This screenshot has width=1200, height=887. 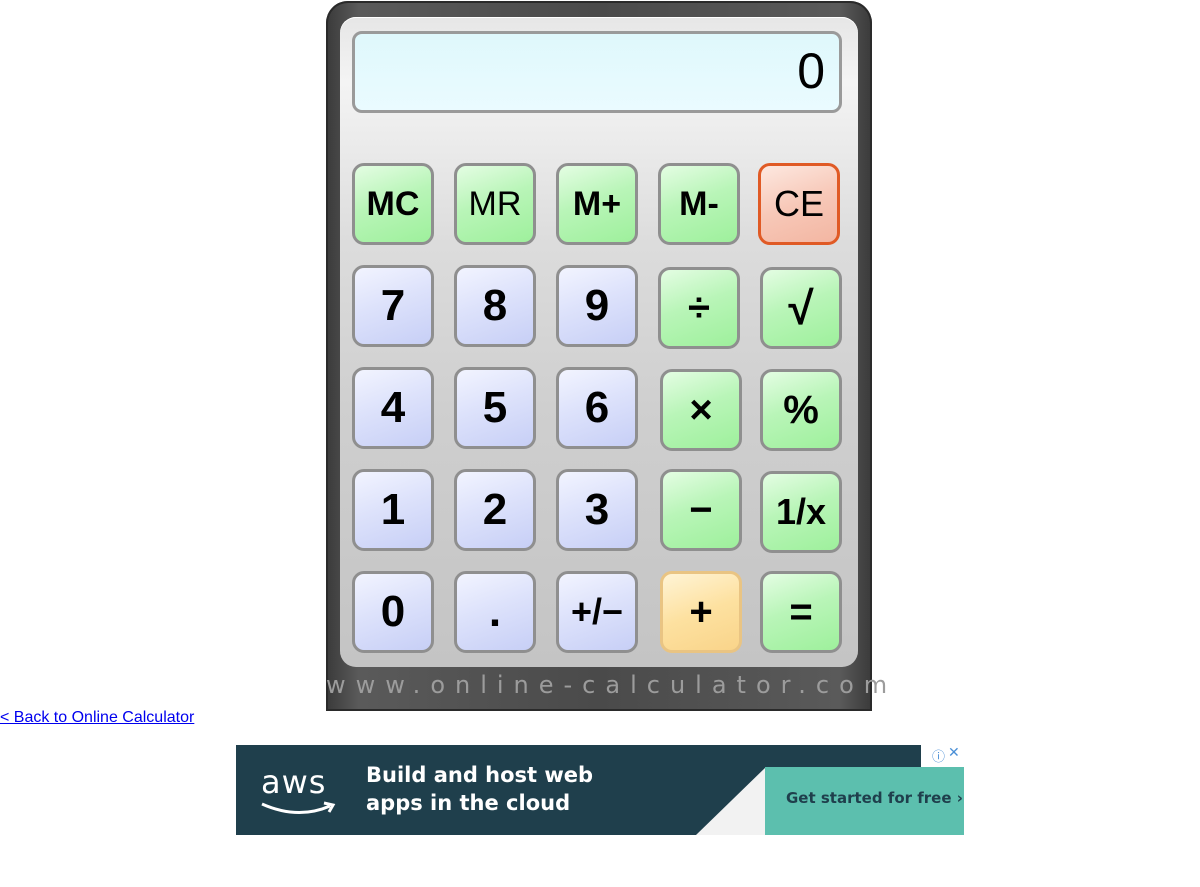 I want to click on four-button: 4, so click(x=393, y=408).